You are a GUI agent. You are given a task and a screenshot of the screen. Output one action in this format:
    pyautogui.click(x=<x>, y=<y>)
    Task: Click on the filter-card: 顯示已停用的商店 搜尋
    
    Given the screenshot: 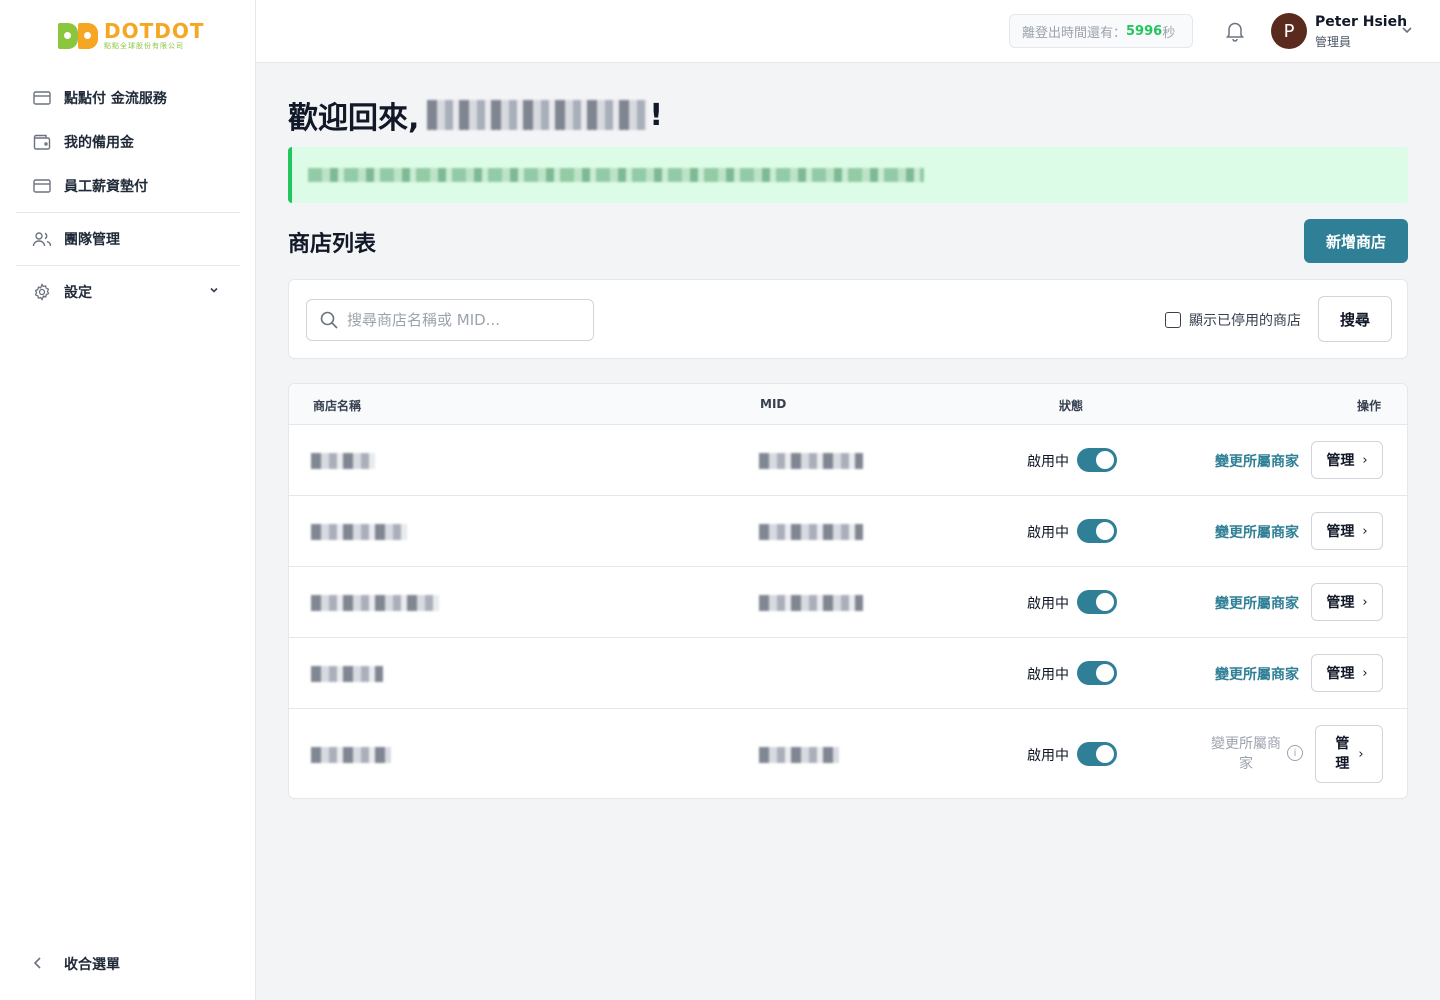 What is the action you would take?
    pyautogui.click(x=848, y=319)
    